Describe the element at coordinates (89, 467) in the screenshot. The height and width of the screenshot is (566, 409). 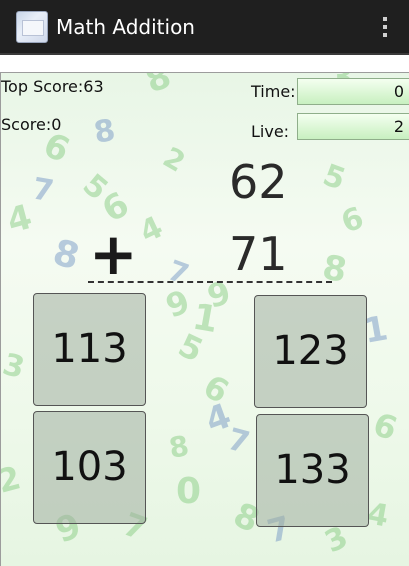
I see `answer-button-3: 103` at that location.